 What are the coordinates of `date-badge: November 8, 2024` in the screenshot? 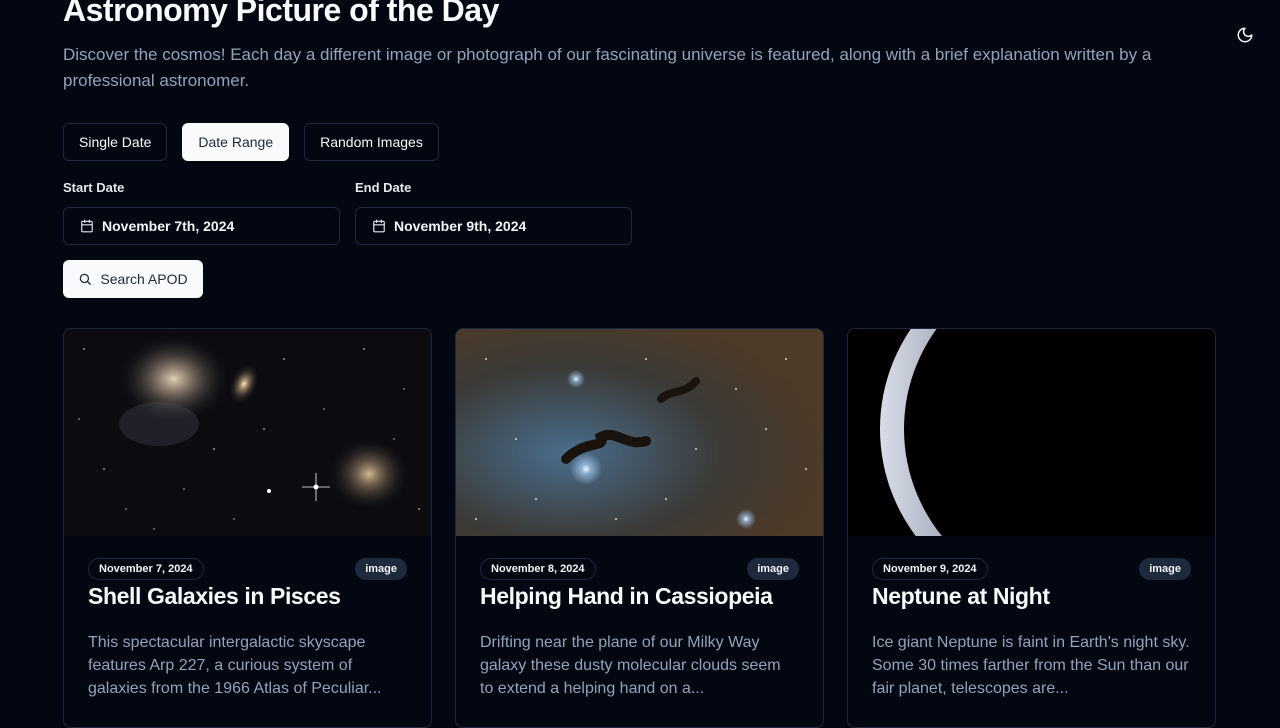 It's located at (538, 569).